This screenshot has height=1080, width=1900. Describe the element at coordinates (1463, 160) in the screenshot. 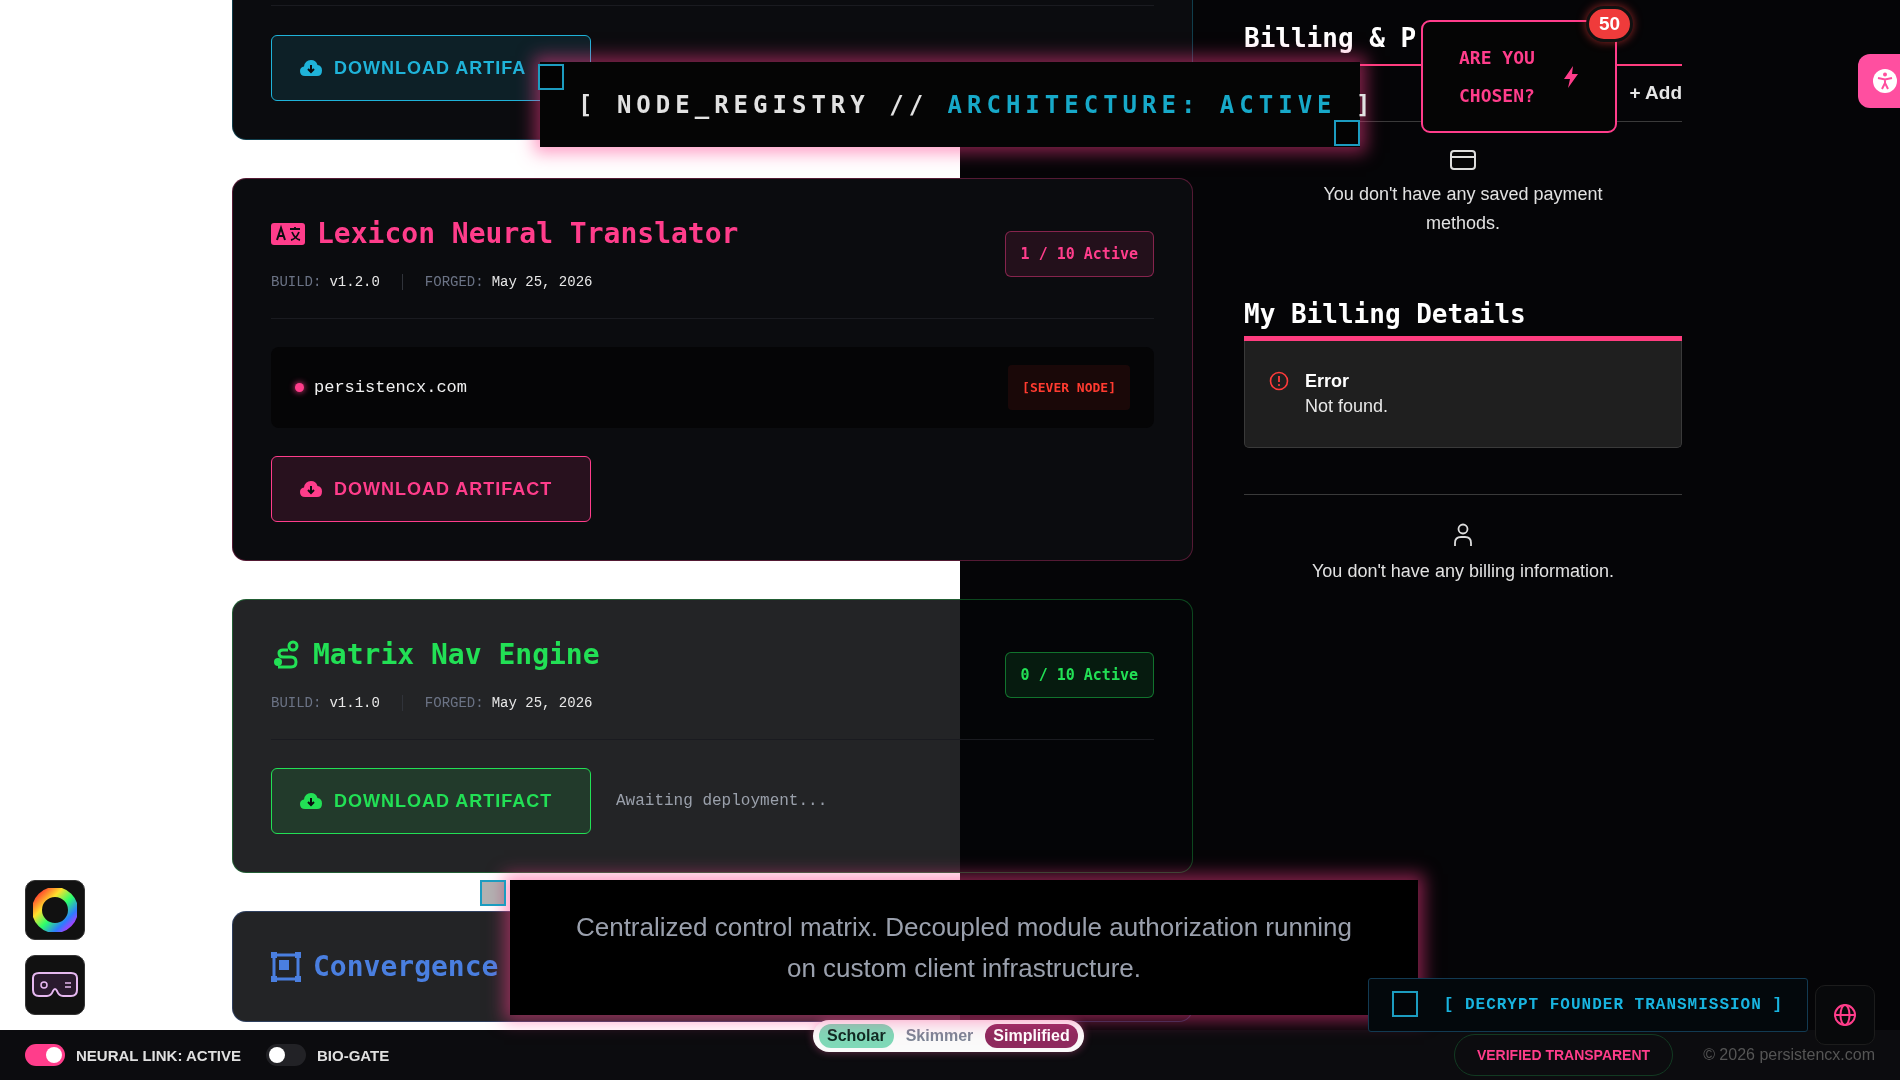

I see `credit-card-icon` at that location.